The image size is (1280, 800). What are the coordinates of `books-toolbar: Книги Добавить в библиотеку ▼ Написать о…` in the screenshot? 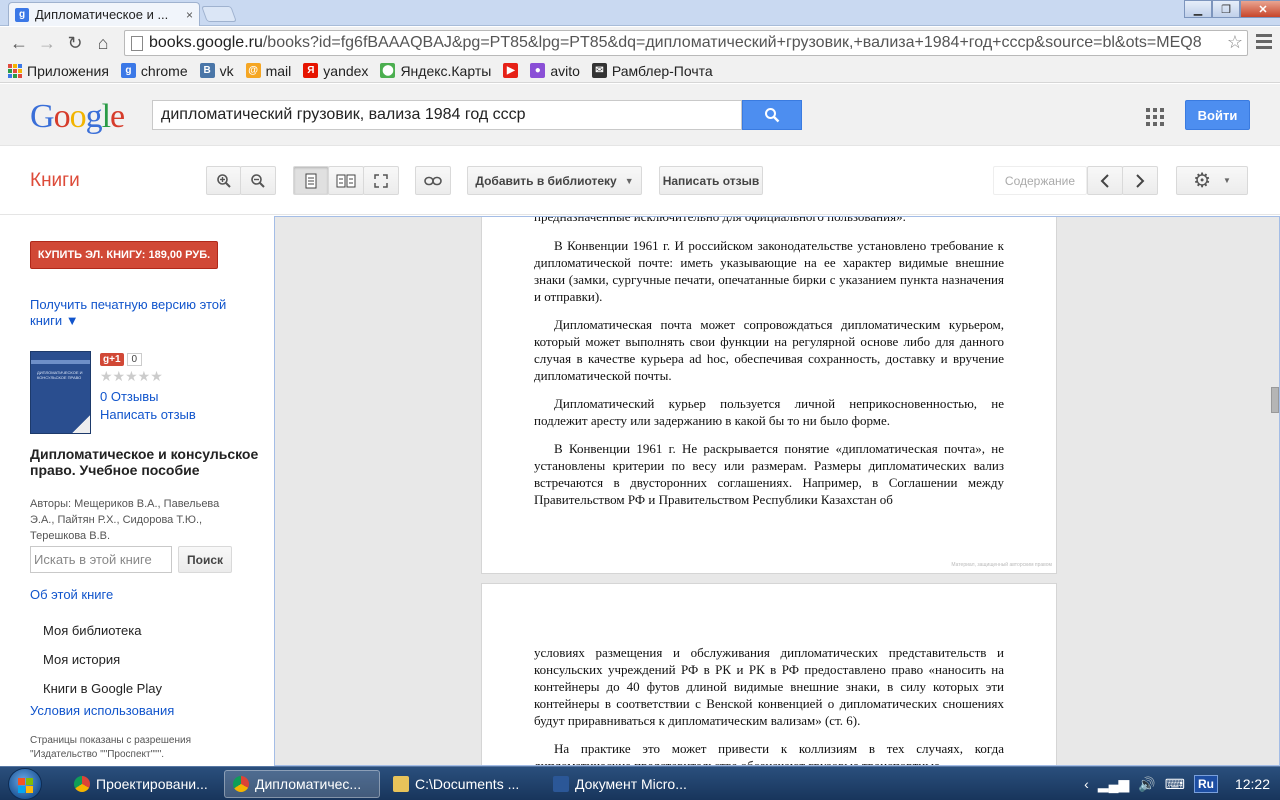 It's located at (640, 181).